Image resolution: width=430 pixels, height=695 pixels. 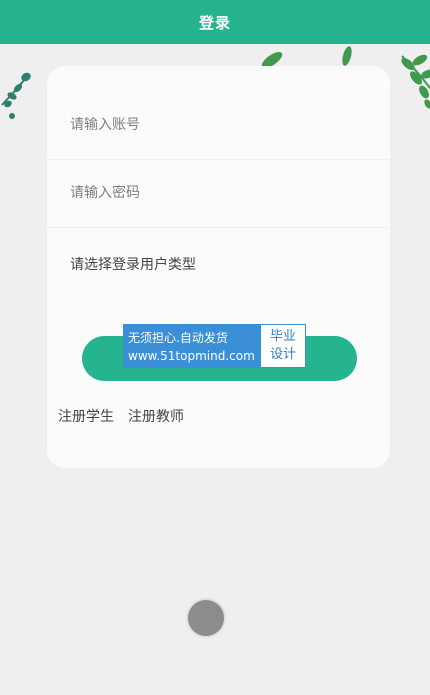 What do you see at coordinates (16, 95) in the screenshot?
I see `left-branch-icon` at bounding box center [16, 95].